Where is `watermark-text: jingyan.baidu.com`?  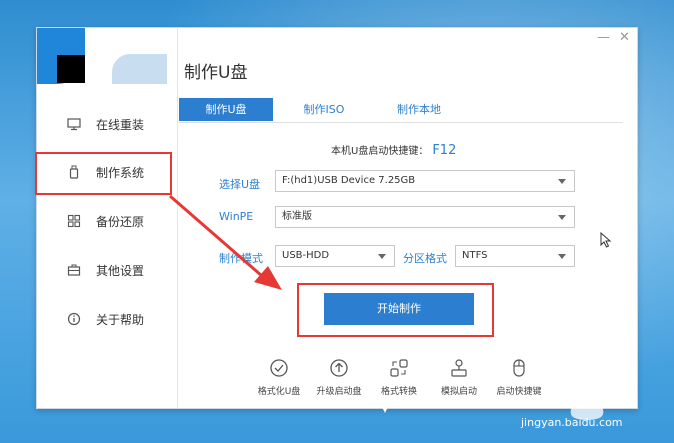 watermark-text: jingyan.baidu.com is located at coordinates (572, 422).